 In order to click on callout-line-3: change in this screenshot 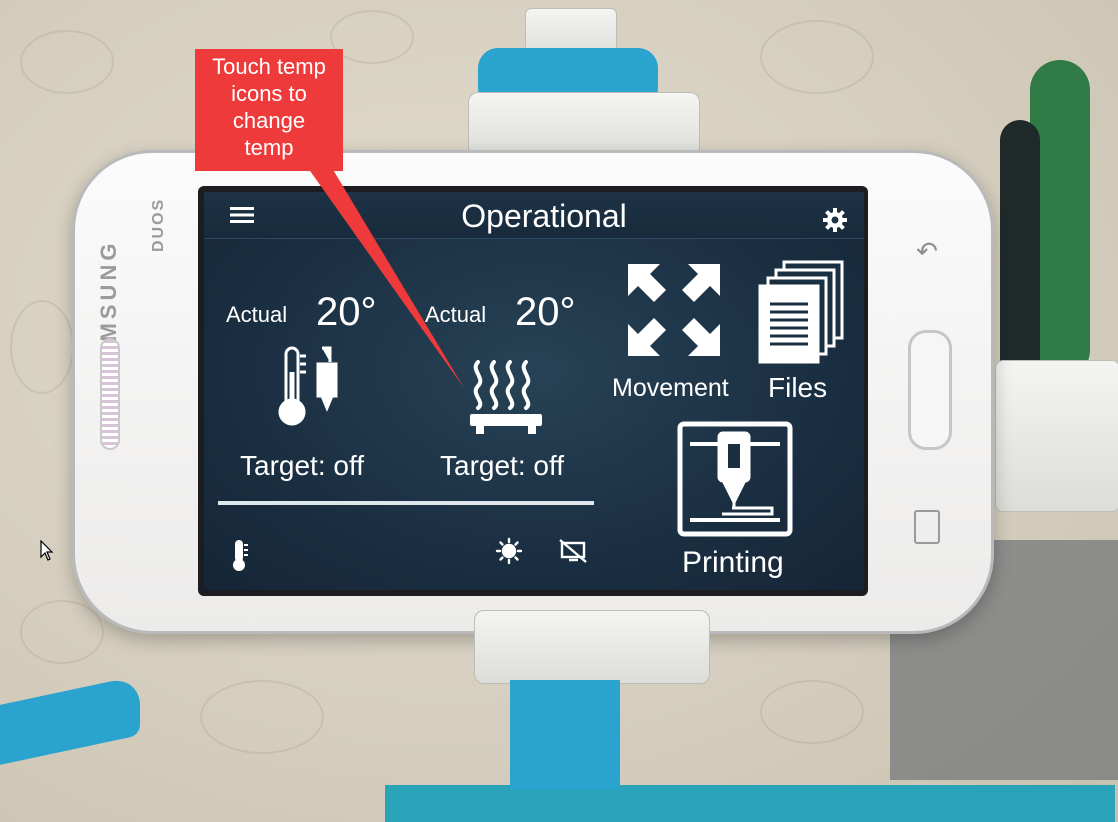, I will do `click(269, 120)`.